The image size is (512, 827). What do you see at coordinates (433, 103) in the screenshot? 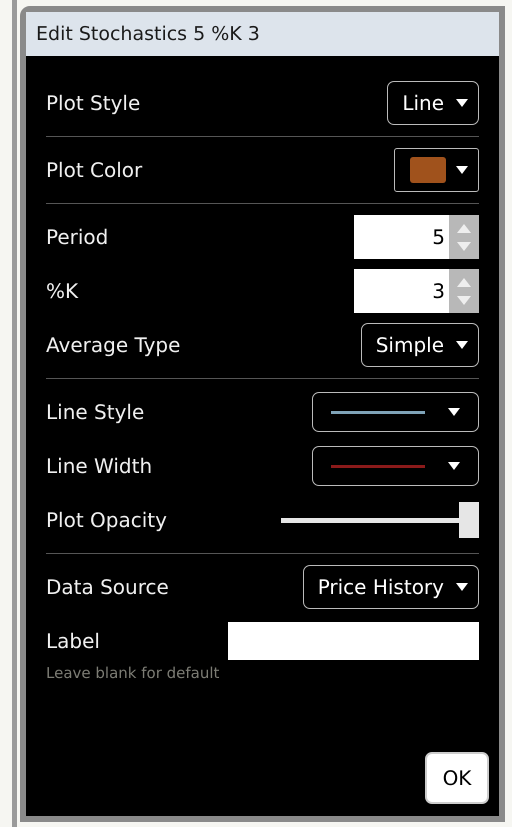
I see `dropdown: Line` at bounding box center [433, 103].